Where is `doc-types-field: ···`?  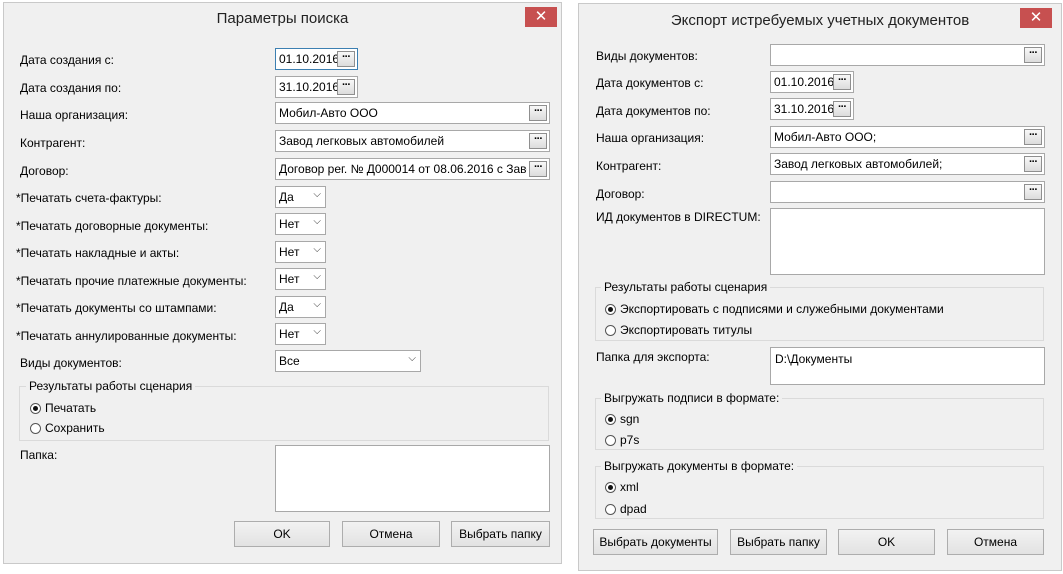 doc-types-field: ··· is located at coordinates (907, 55).